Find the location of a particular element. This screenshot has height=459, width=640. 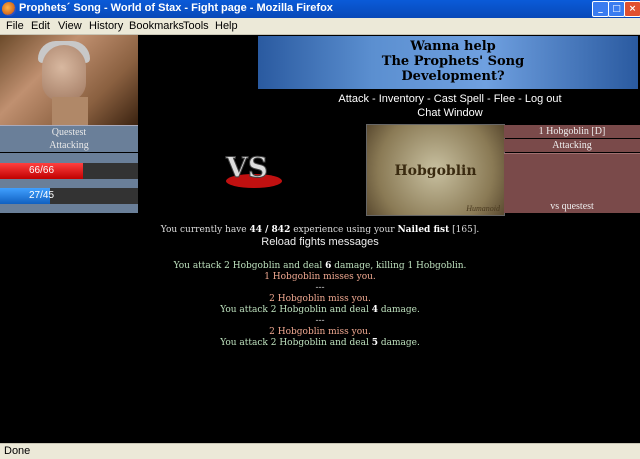

info-suffix: [165]. is located at coordinates (466, 230).